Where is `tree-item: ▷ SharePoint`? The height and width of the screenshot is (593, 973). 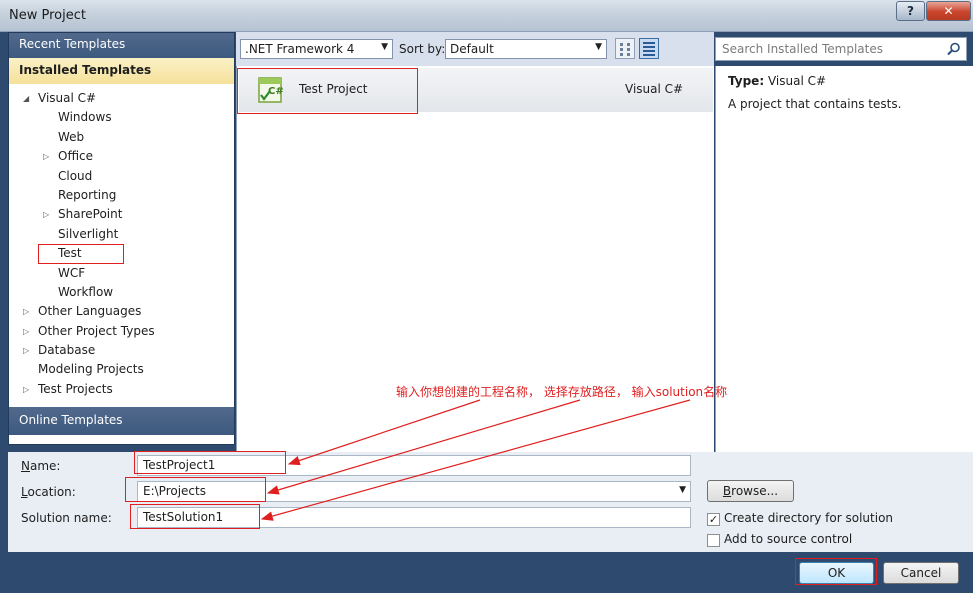
tree-item: ▷ SharePoint is located at coordinates (121, 214).